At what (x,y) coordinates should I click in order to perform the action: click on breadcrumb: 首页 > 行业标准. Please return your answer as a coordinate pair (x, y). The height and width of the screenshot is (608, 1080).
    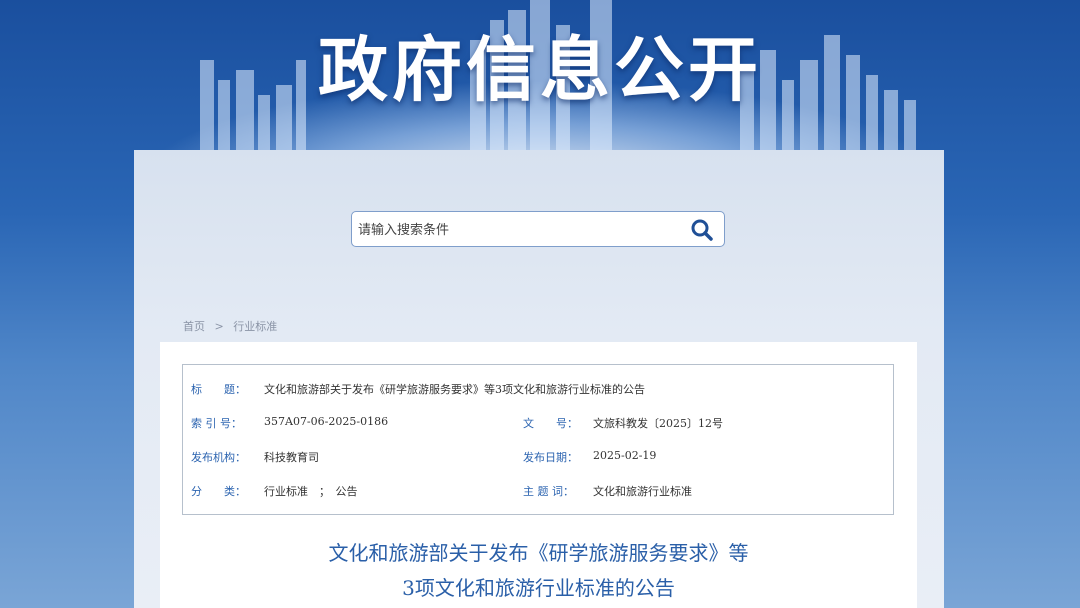
    Looking at the image, I should click on (233, 326).